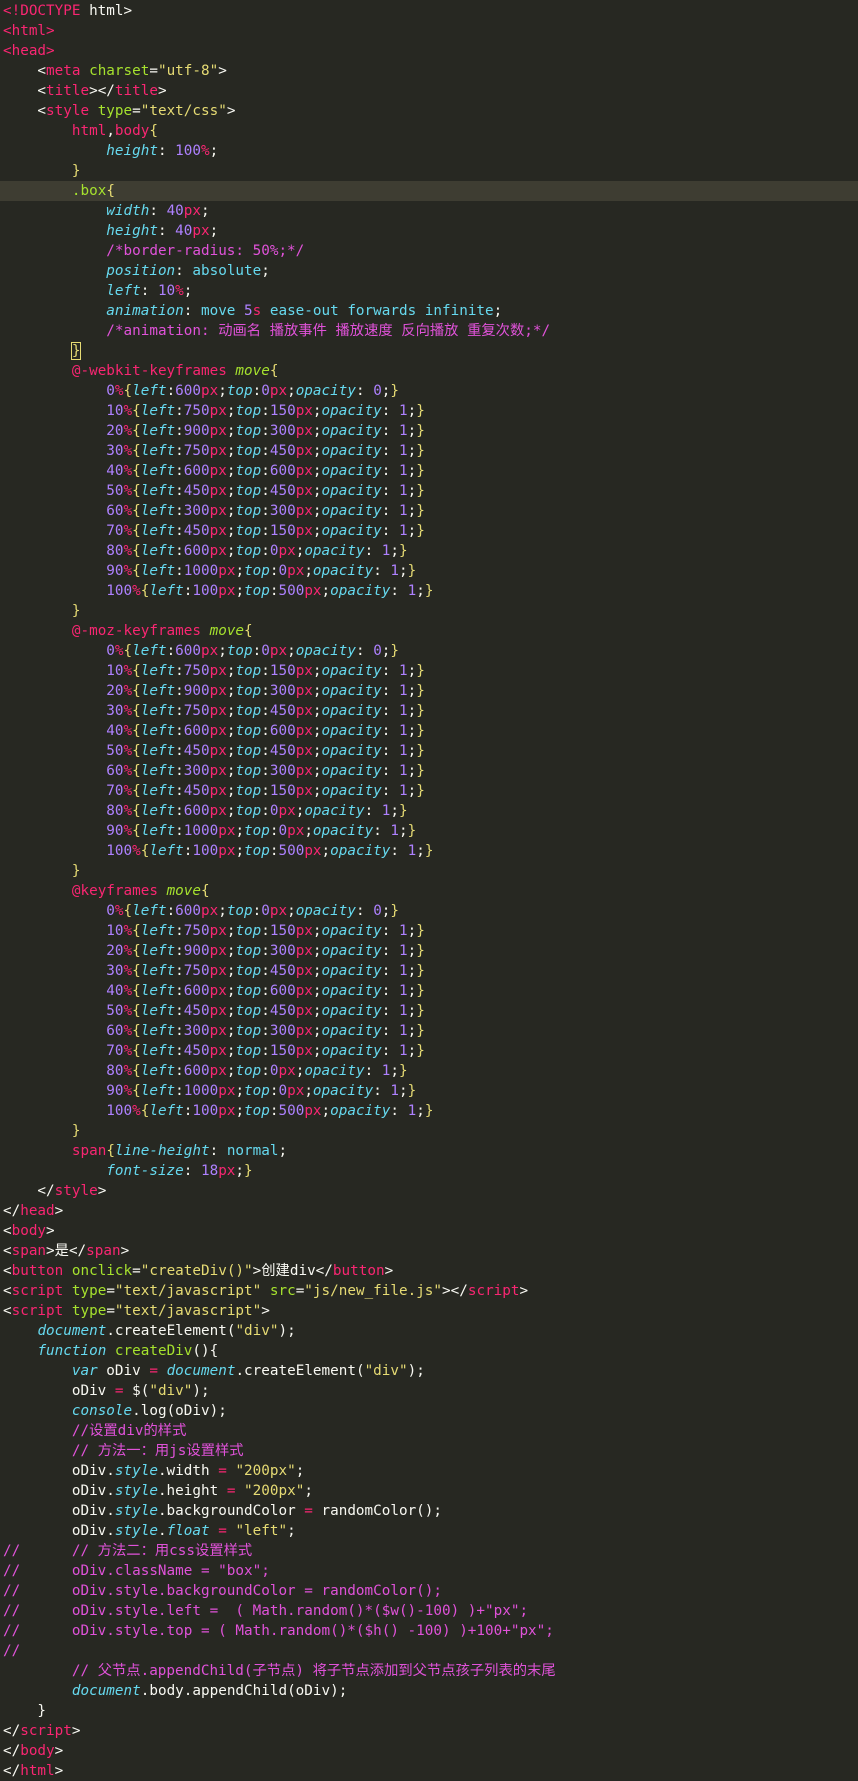  I want to click on code-line: //, so click(429, 1651).